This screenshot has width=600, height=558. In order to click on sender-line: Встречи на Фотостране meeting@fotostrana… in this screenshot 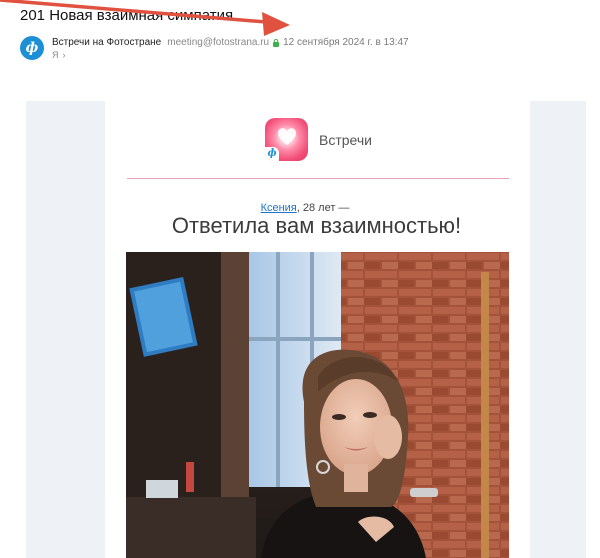, I will do `click(230, 42)`.